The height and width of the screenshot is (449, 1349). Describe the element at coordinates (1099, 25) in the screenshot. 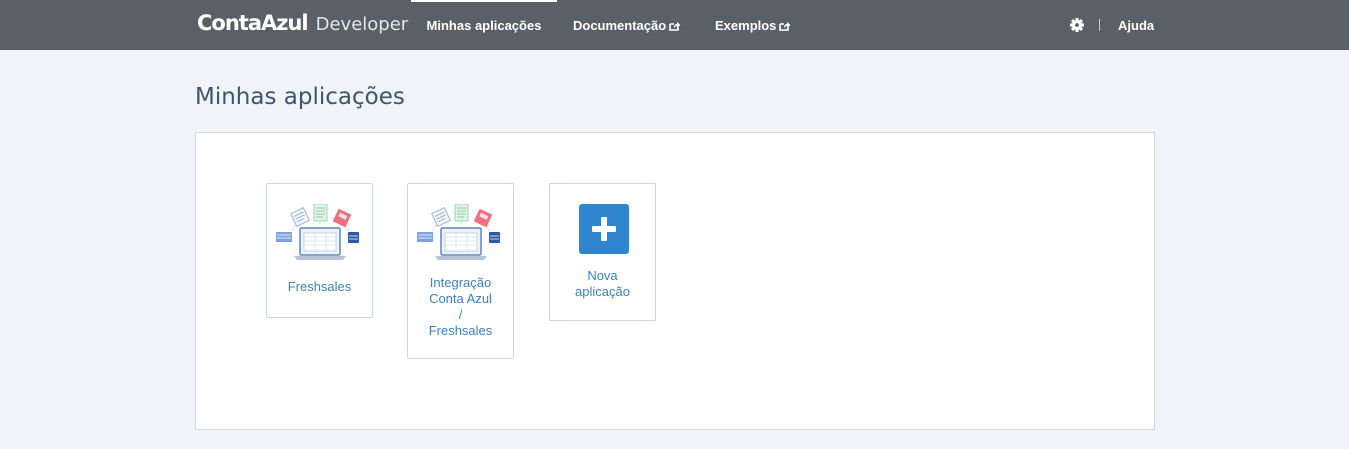

I see `header-divider` at that location.